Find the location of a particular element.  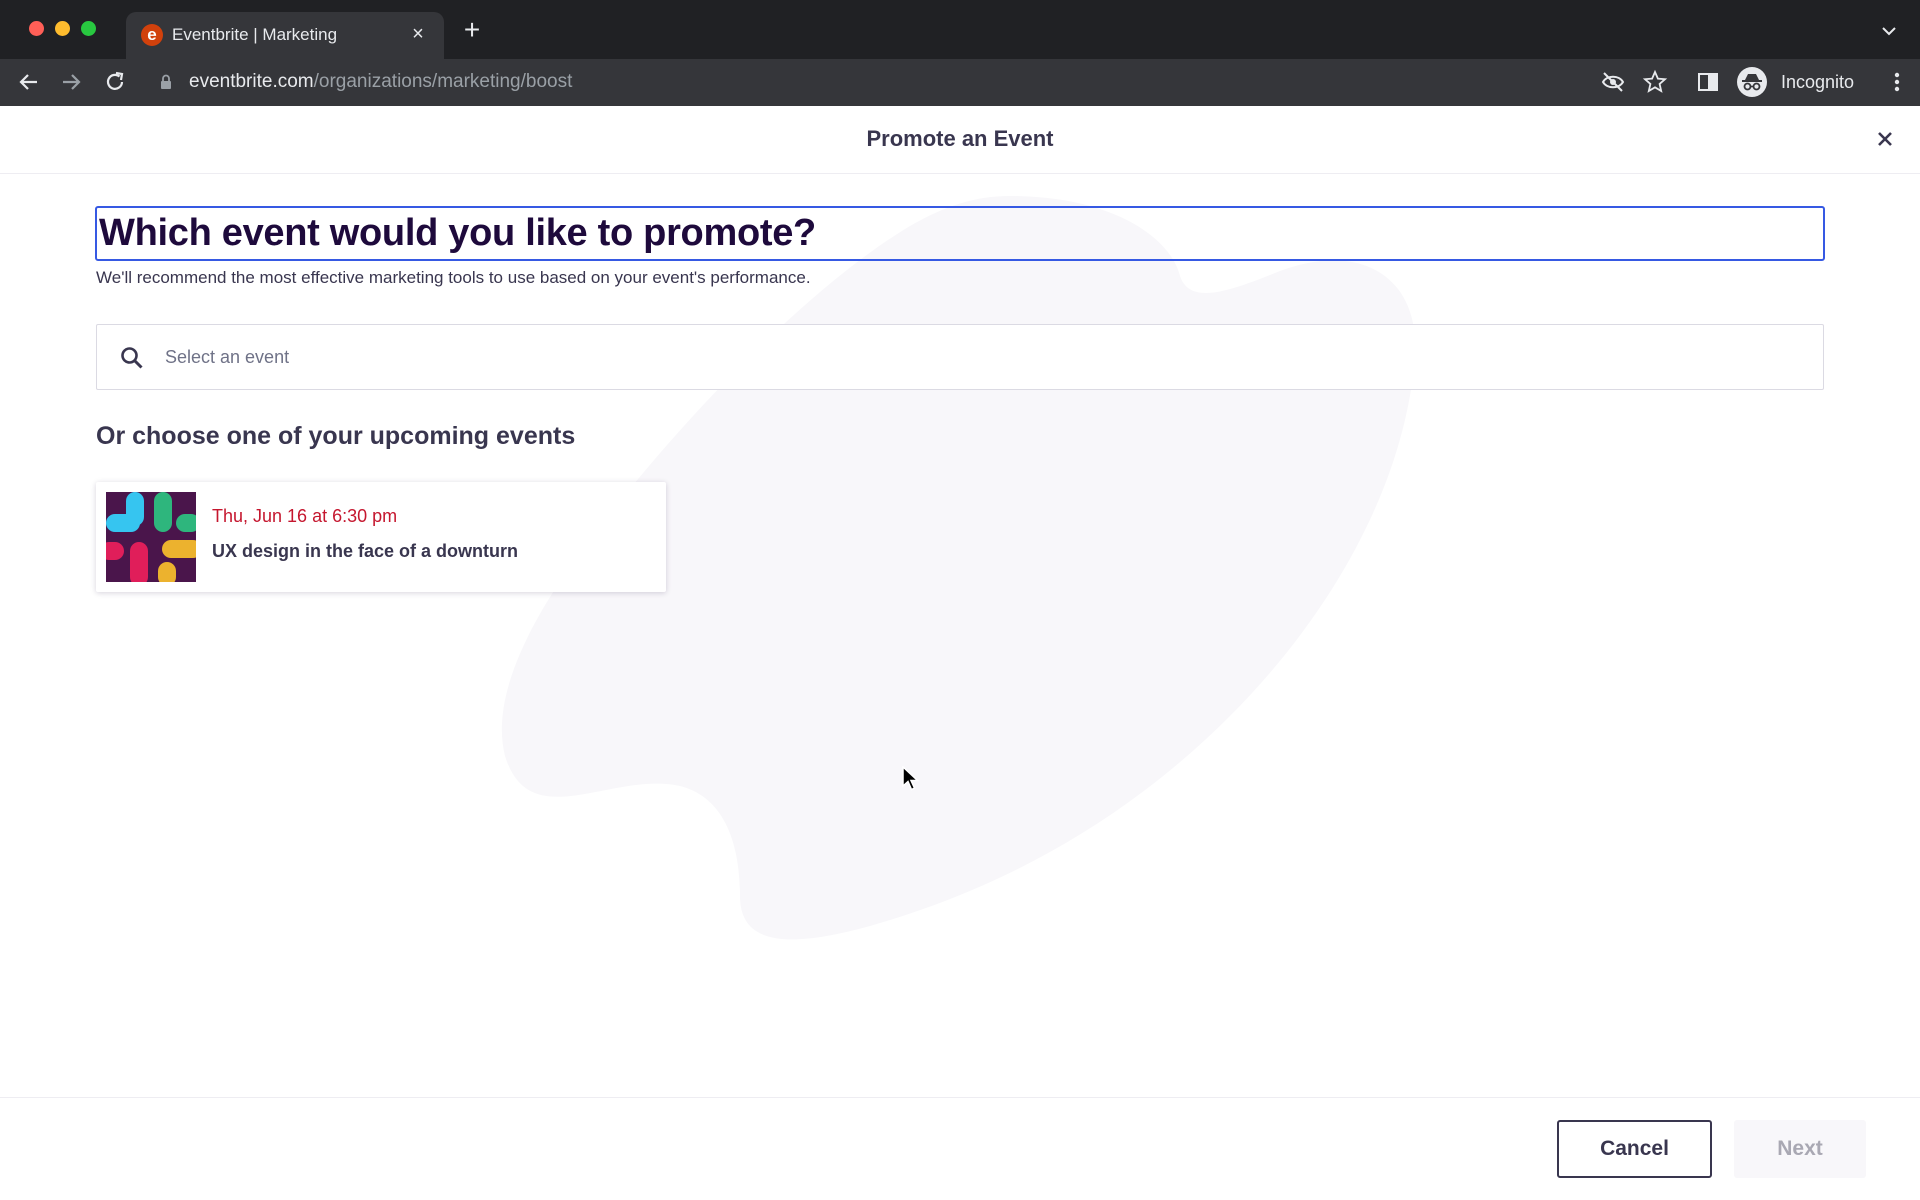

new-tab-button: + is located at coordinates (472, 30).